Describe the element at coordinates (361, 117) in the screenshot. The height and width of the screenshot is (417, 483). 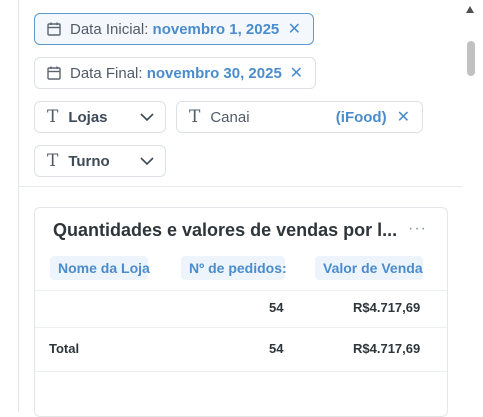
I see `channel-value: (iFood)` at that location.